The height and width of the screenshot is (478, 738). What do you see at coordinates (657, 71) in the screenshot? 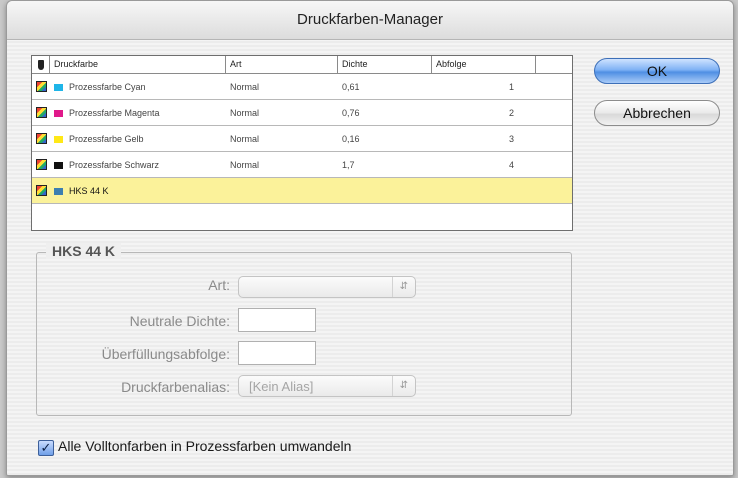
I see `ok-button: OK` at bounding box center [657, 71].